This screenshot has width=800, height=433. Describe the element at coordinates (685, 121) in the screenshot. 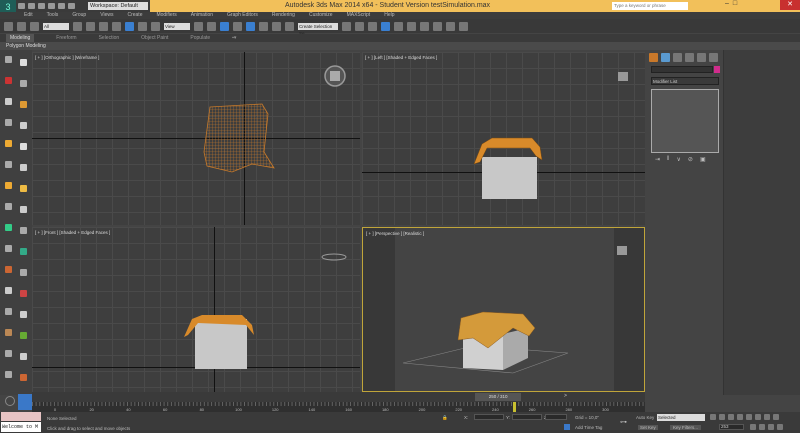

I see `modifier-stack` at that location.